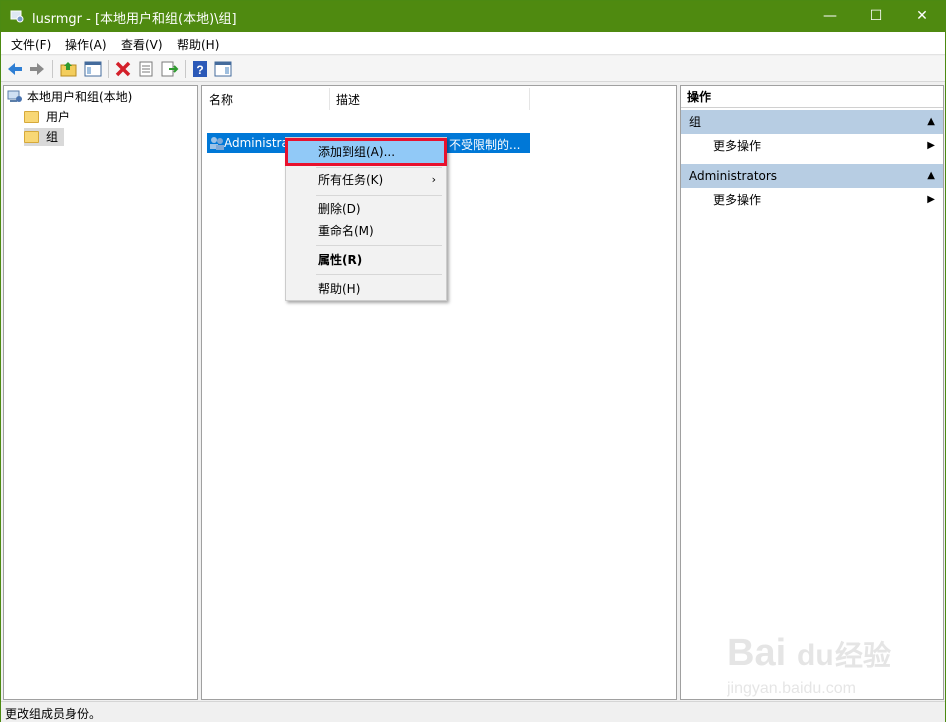 This screenshot has width=946, height=722. Describe the element at coordinates (812, 122) in the screenshot. I see `action-group-groups: 组 ▲` at that location.